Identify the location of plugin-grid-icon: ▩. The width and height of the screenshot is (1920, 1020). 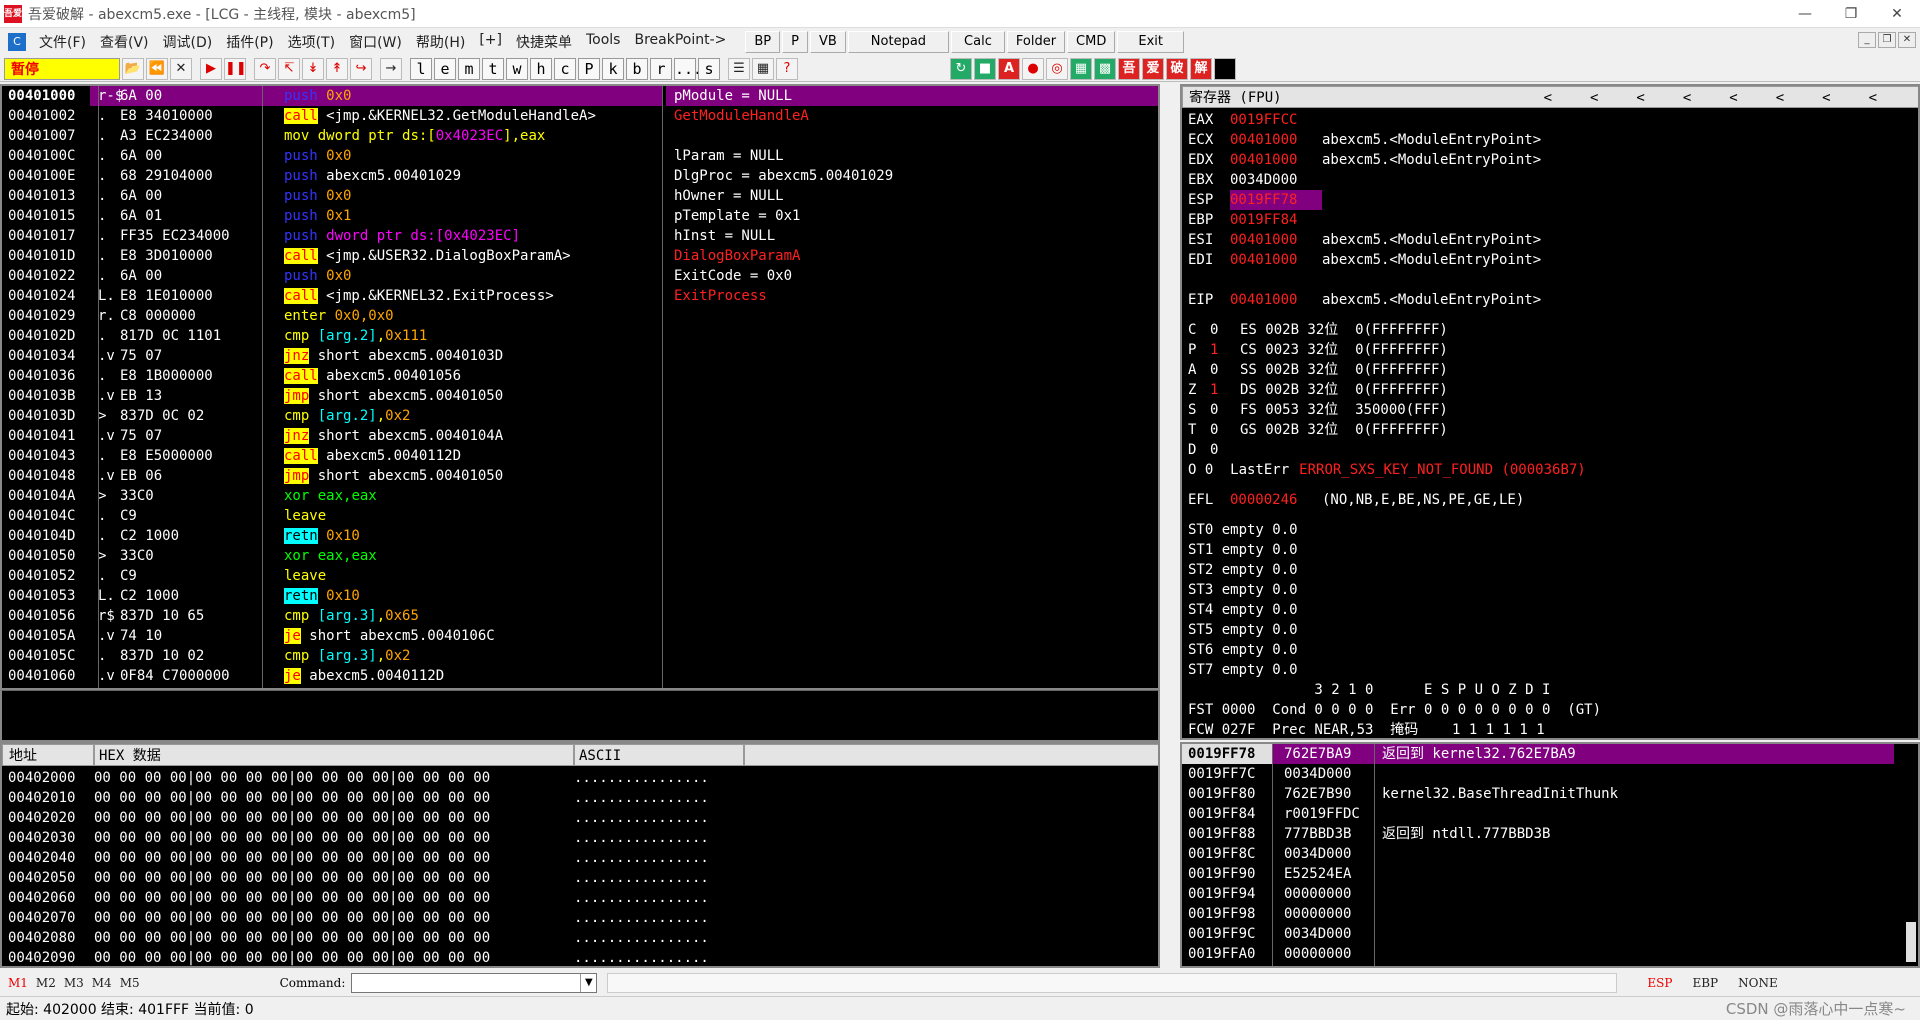
(1105, 68).